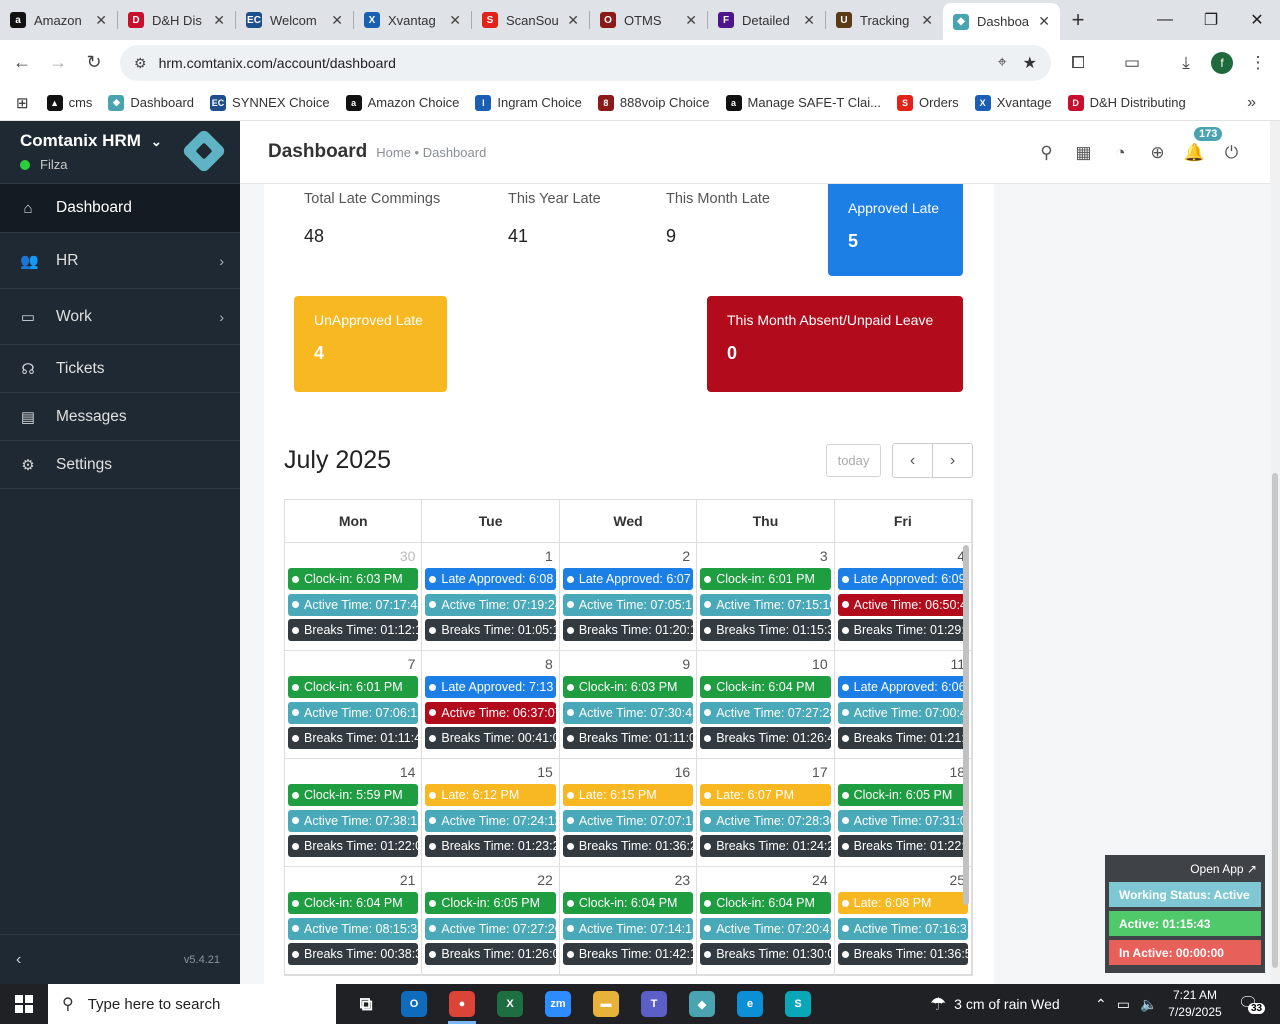 This screenshot has height=1024, width=1280. Describe the element at coordinates (490, 557) in the screenshot. I see `day-number: 1` at that location.